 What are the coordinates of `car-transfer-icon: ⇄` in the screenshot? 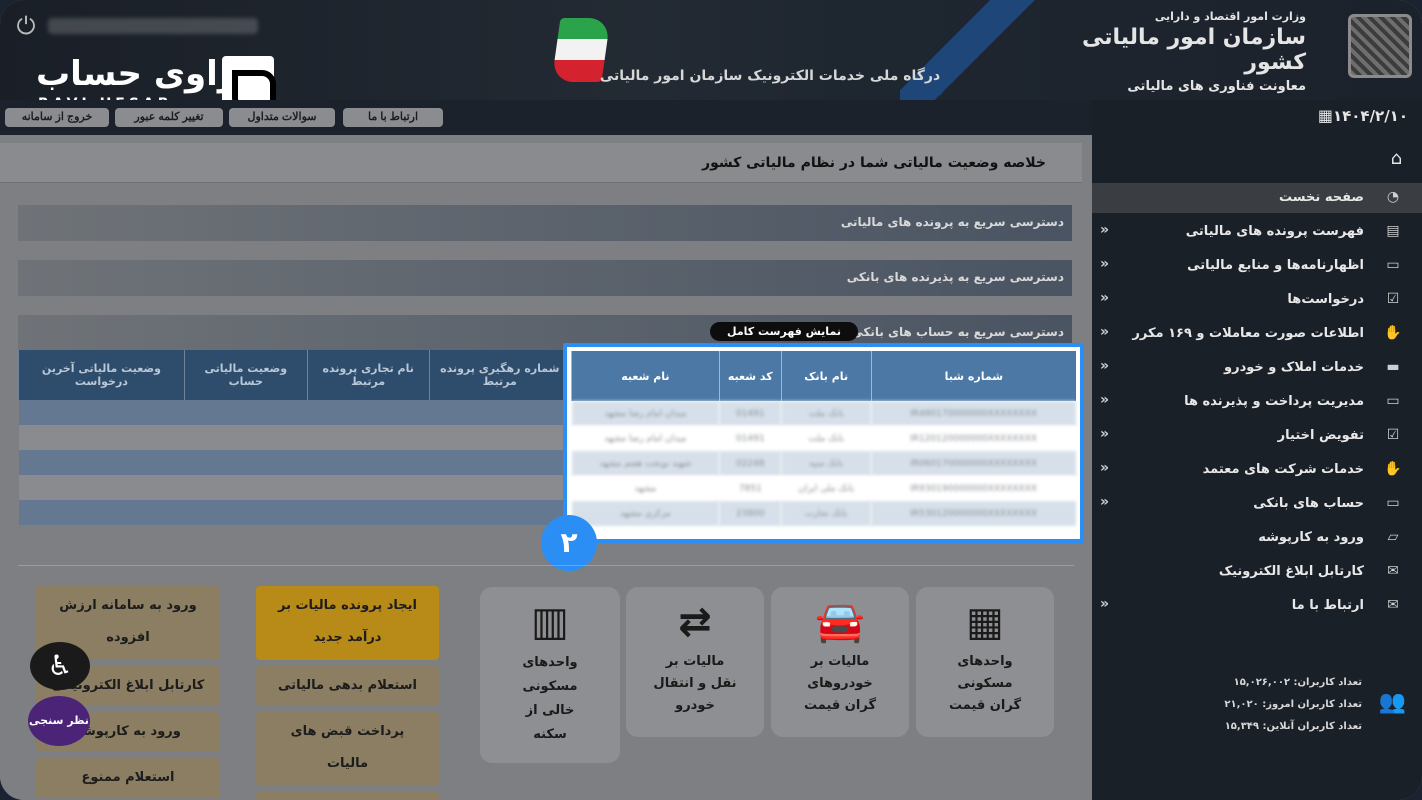 It's located at (695, 622).